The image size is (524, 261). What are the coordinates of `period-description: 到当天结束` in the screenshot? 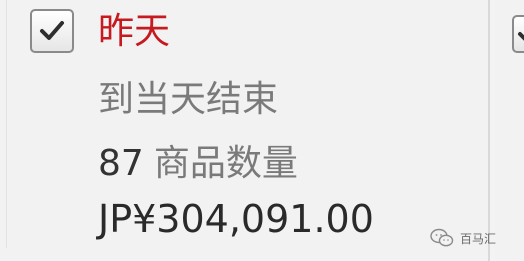 It's located at (188, 99).